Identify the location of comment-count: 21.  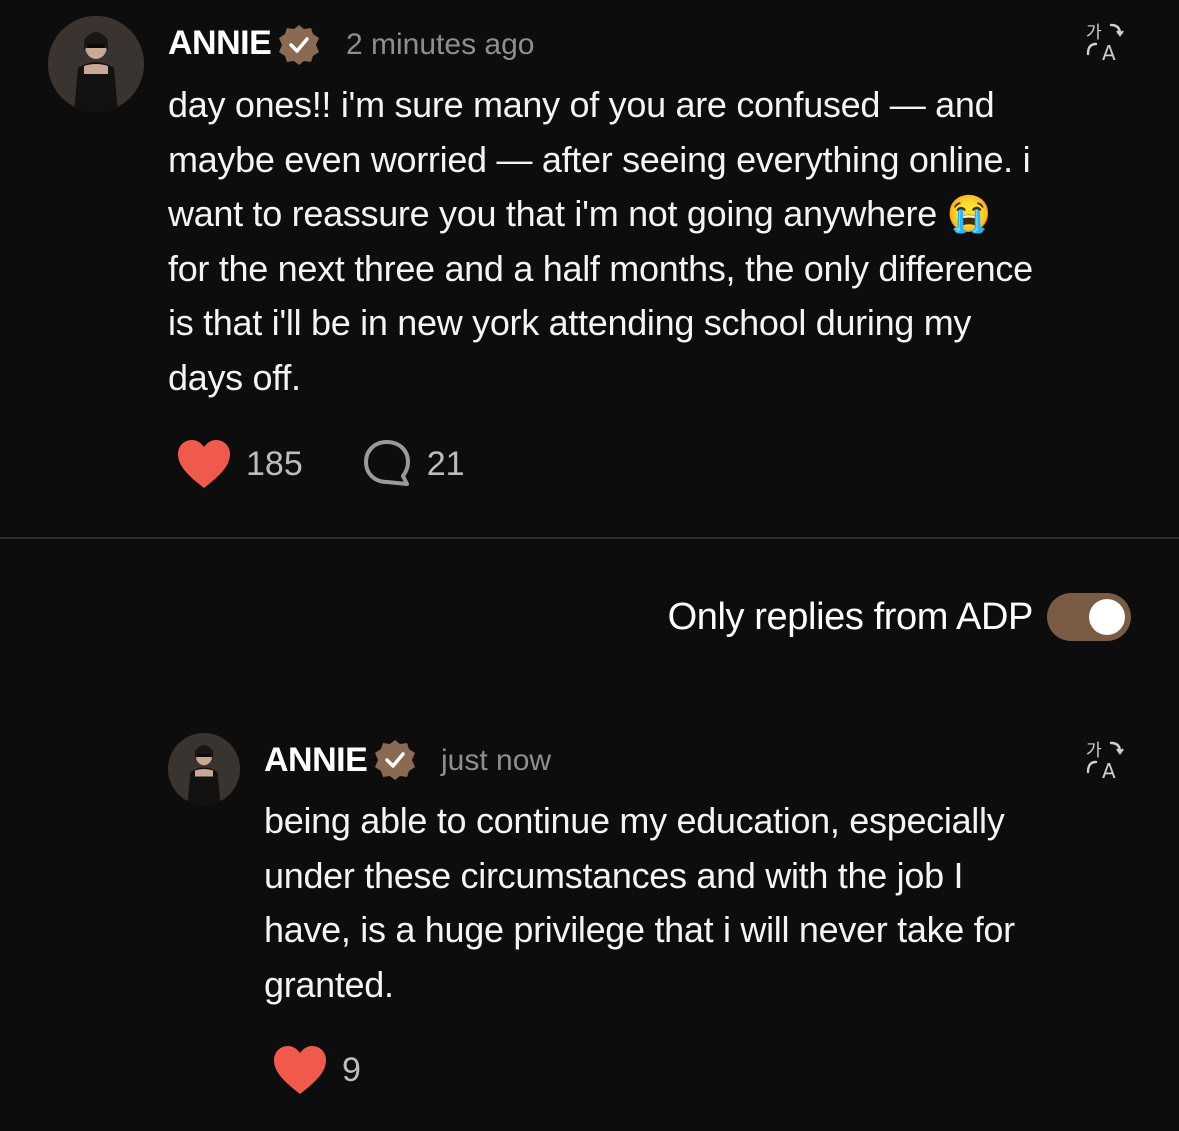
(445, 463).